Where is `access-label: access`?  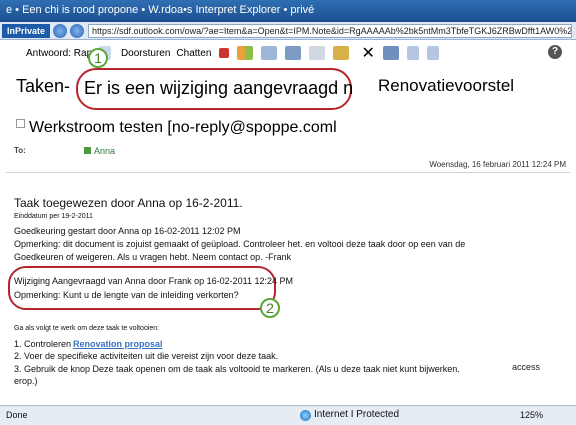 access-label: access is located at coordinates (526, 367).